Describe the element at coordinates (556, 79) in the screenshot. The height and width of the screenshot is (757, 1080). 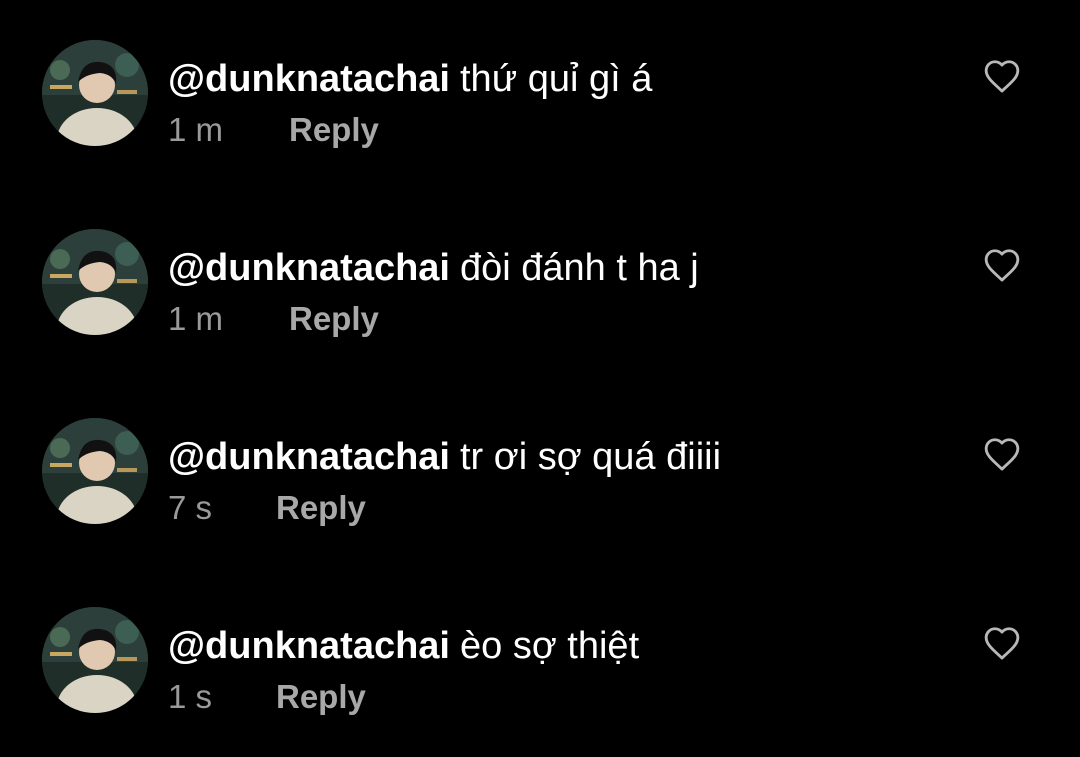
I see `comment-message: thứ quỉ gì á` at that location.